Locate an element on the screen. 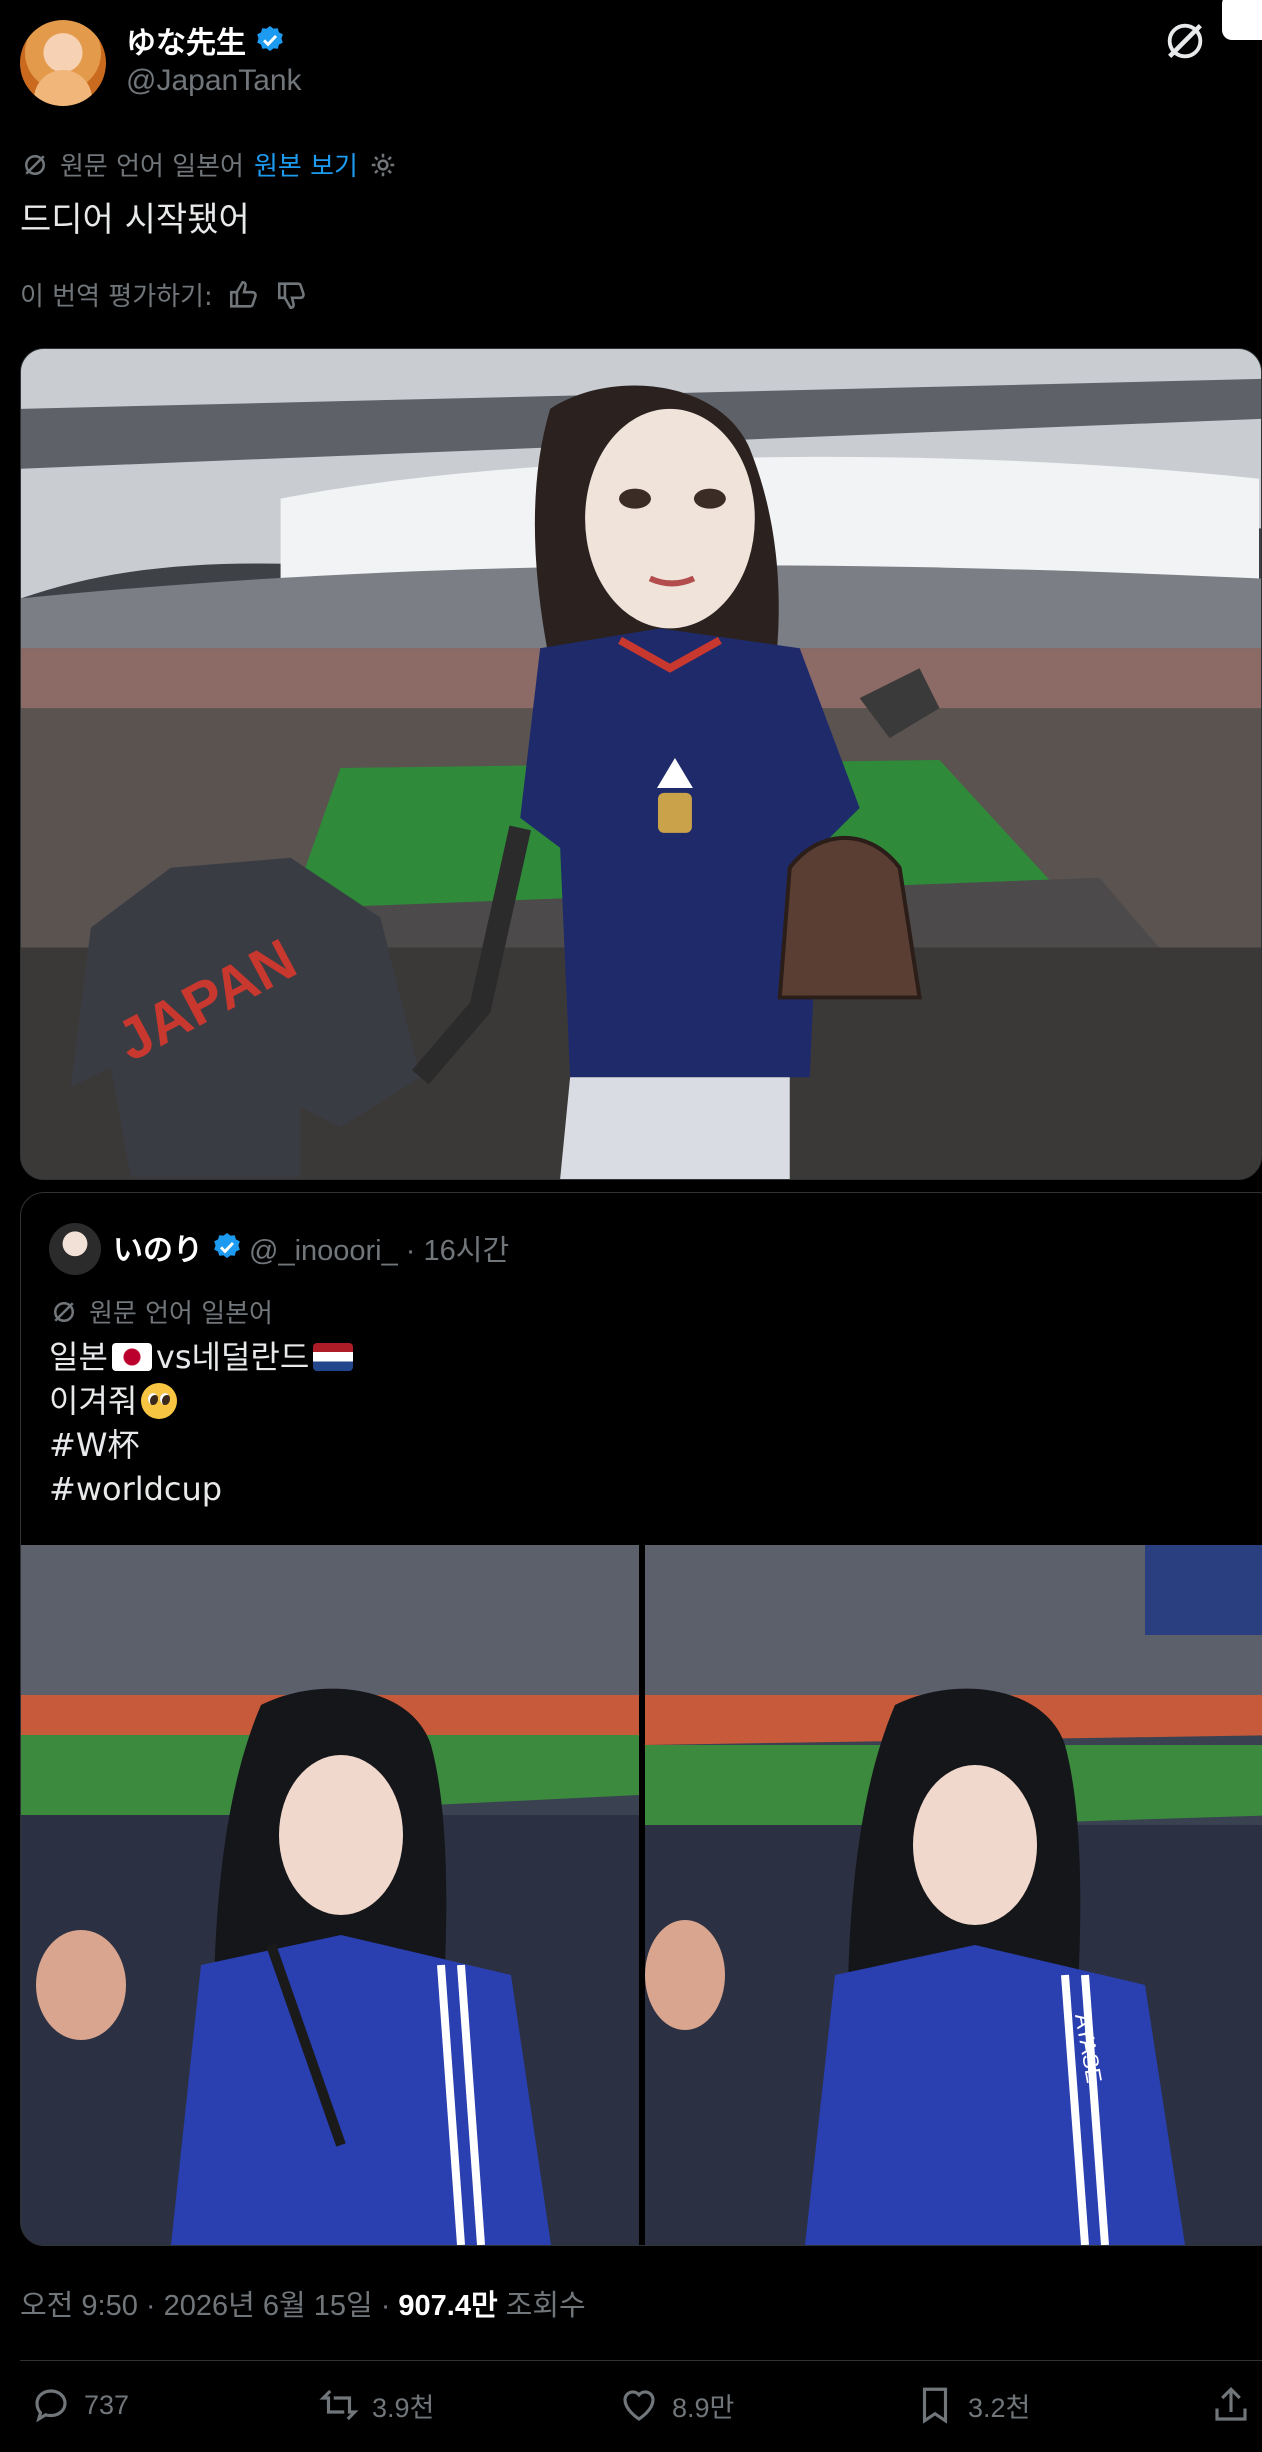 This screenshot has height=2452, width=1262. corner-tab is located at coordinates (1242, 20).